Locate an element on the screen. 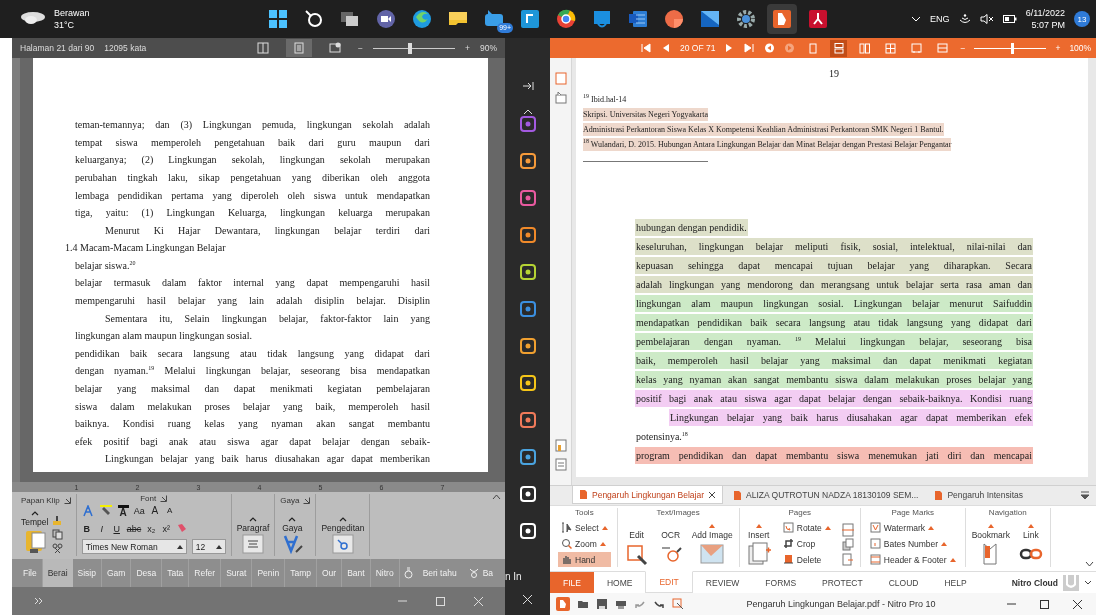  ribbon-tab: HELP is located at coordinates (955, 582).